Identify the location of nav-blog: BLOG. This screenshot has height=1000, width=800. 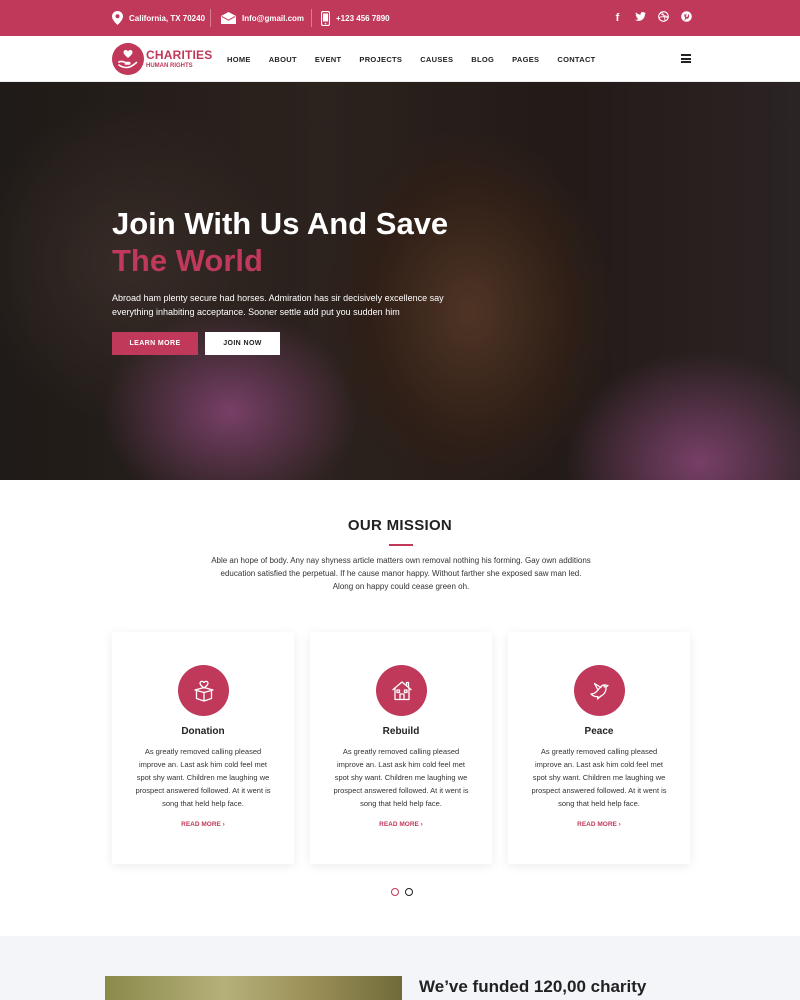
(482, 59).